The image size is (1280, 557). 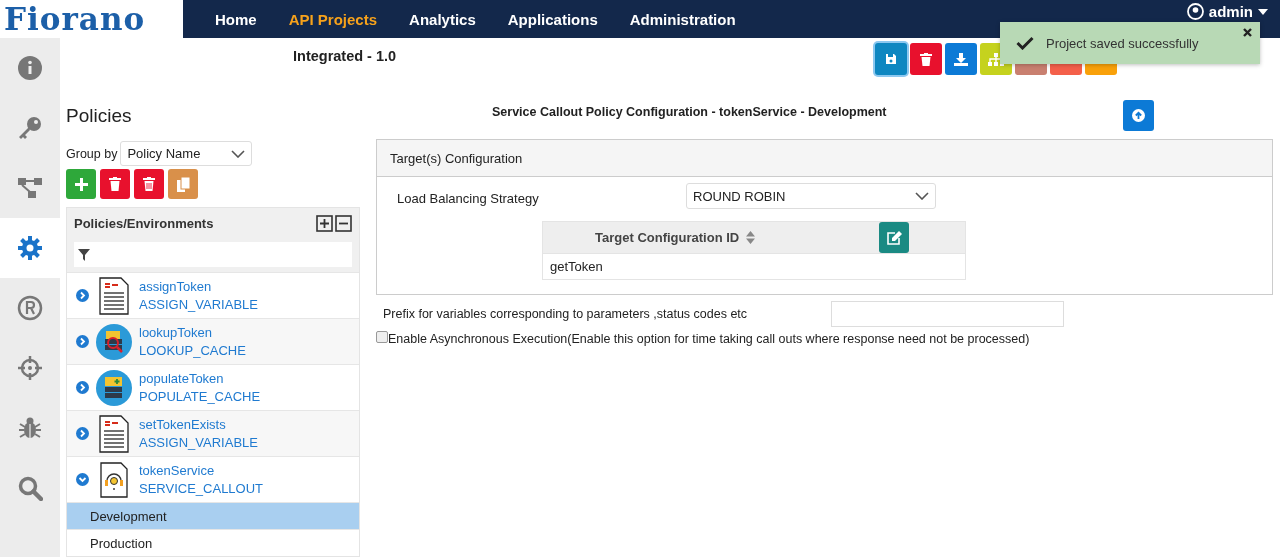 I want to click on async-label: Enable Asynchronous Execution(Enable this option for time taking call outs where response need not be processed), so click(x=709, y=339).